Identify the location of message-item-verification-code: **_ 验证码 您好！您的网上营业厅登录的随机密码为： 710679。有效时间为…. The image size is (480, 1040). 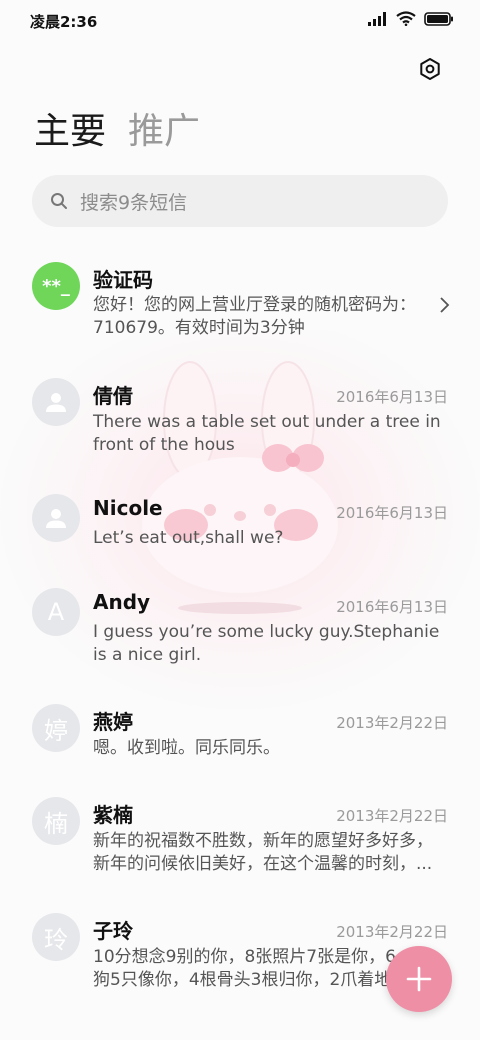
(240, 300).